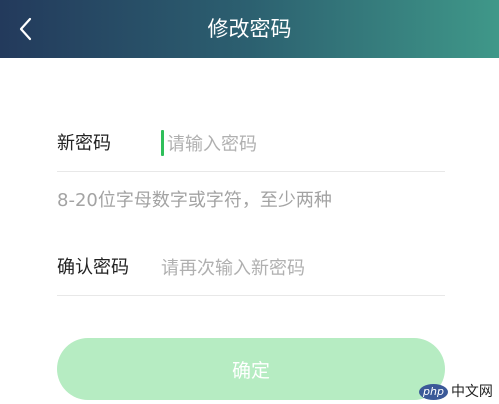  What do you see at coordinates (301, 268) in the screenshot?
I see `confirm-password-input` at bounding box center [301, 268].